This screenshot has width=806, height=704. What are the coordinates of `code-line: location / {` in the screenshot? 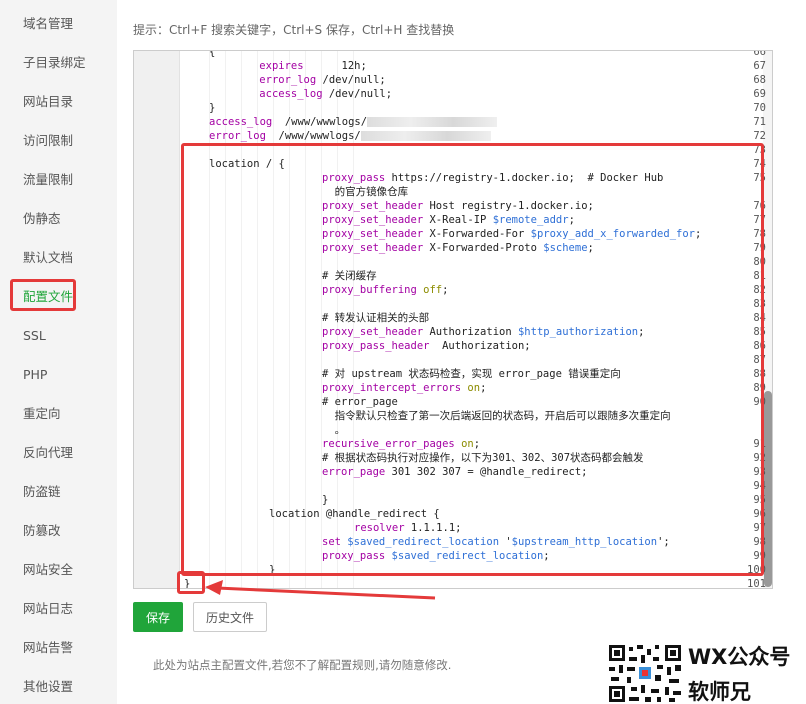 It's located at (247, 164).